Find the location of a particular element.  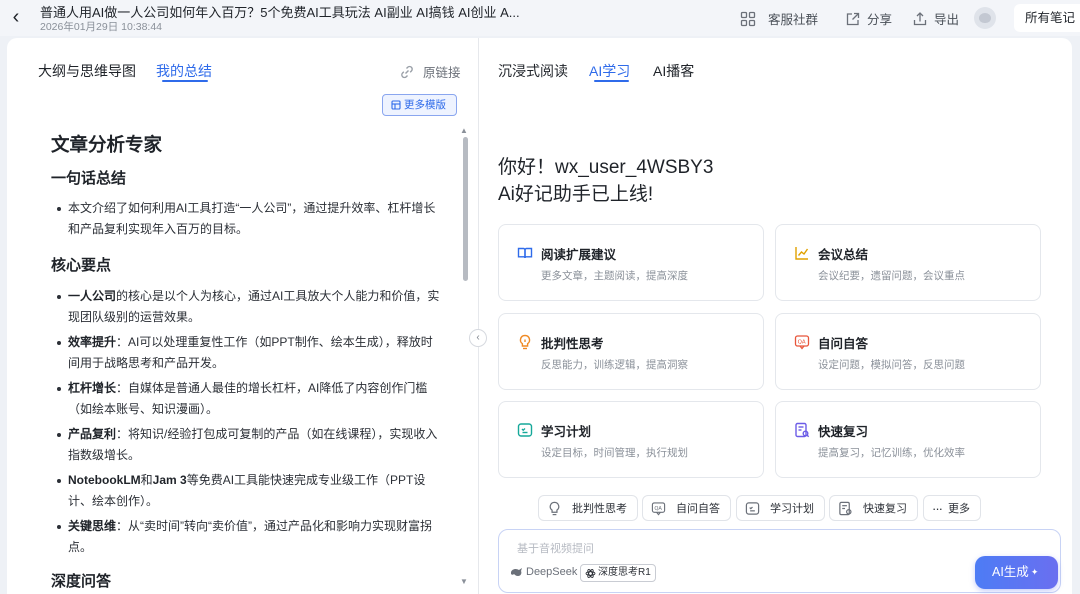

greeting-line-2: Ai好记助手已上线! is located at coordinates (576, 194).